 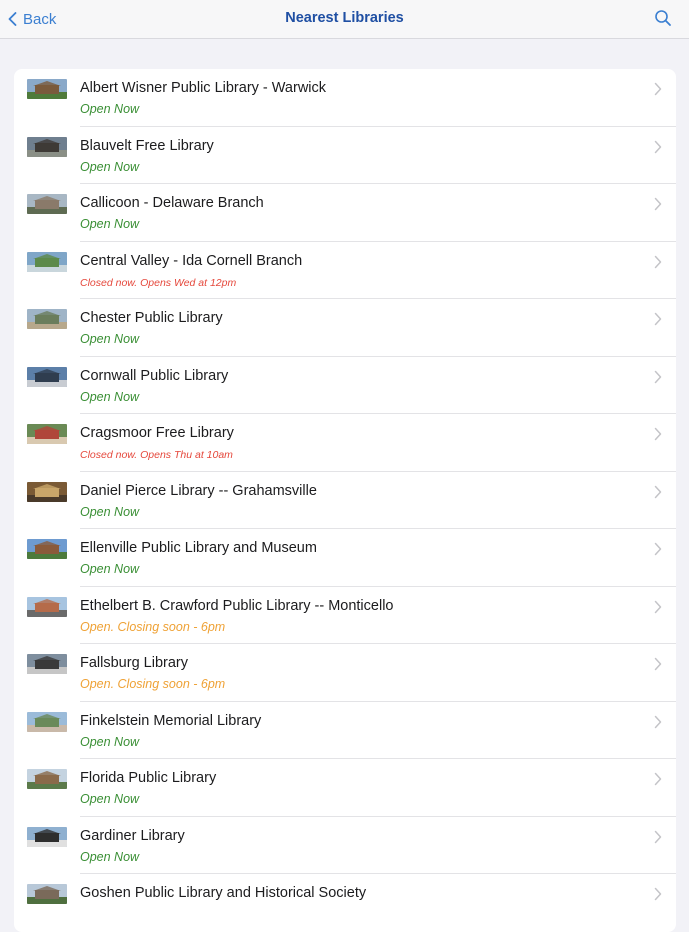 What do you see at coordinates (154, 375) in the screenshot?
I see `library-name: Cornwall Public Library` at bounding box center [154, 375].